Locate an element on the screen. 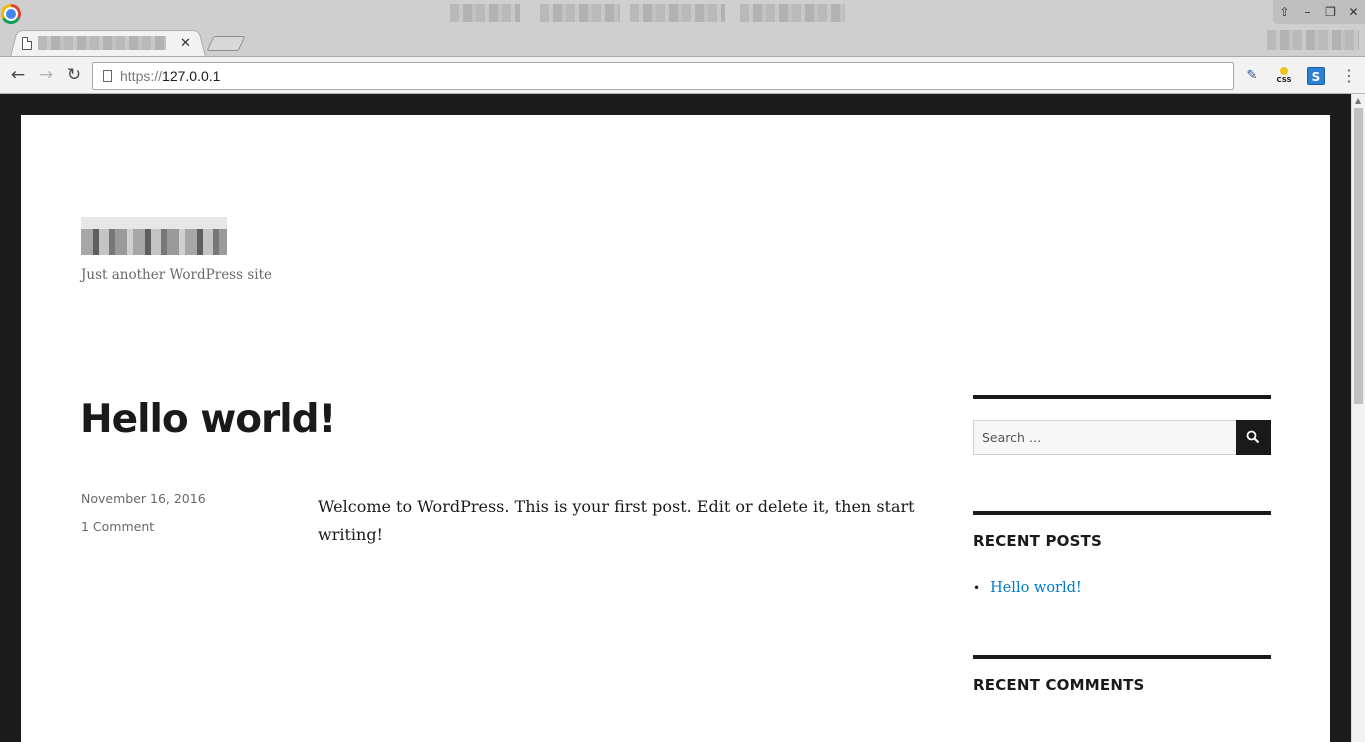  search-icon is located at coordinates (1253, 437).